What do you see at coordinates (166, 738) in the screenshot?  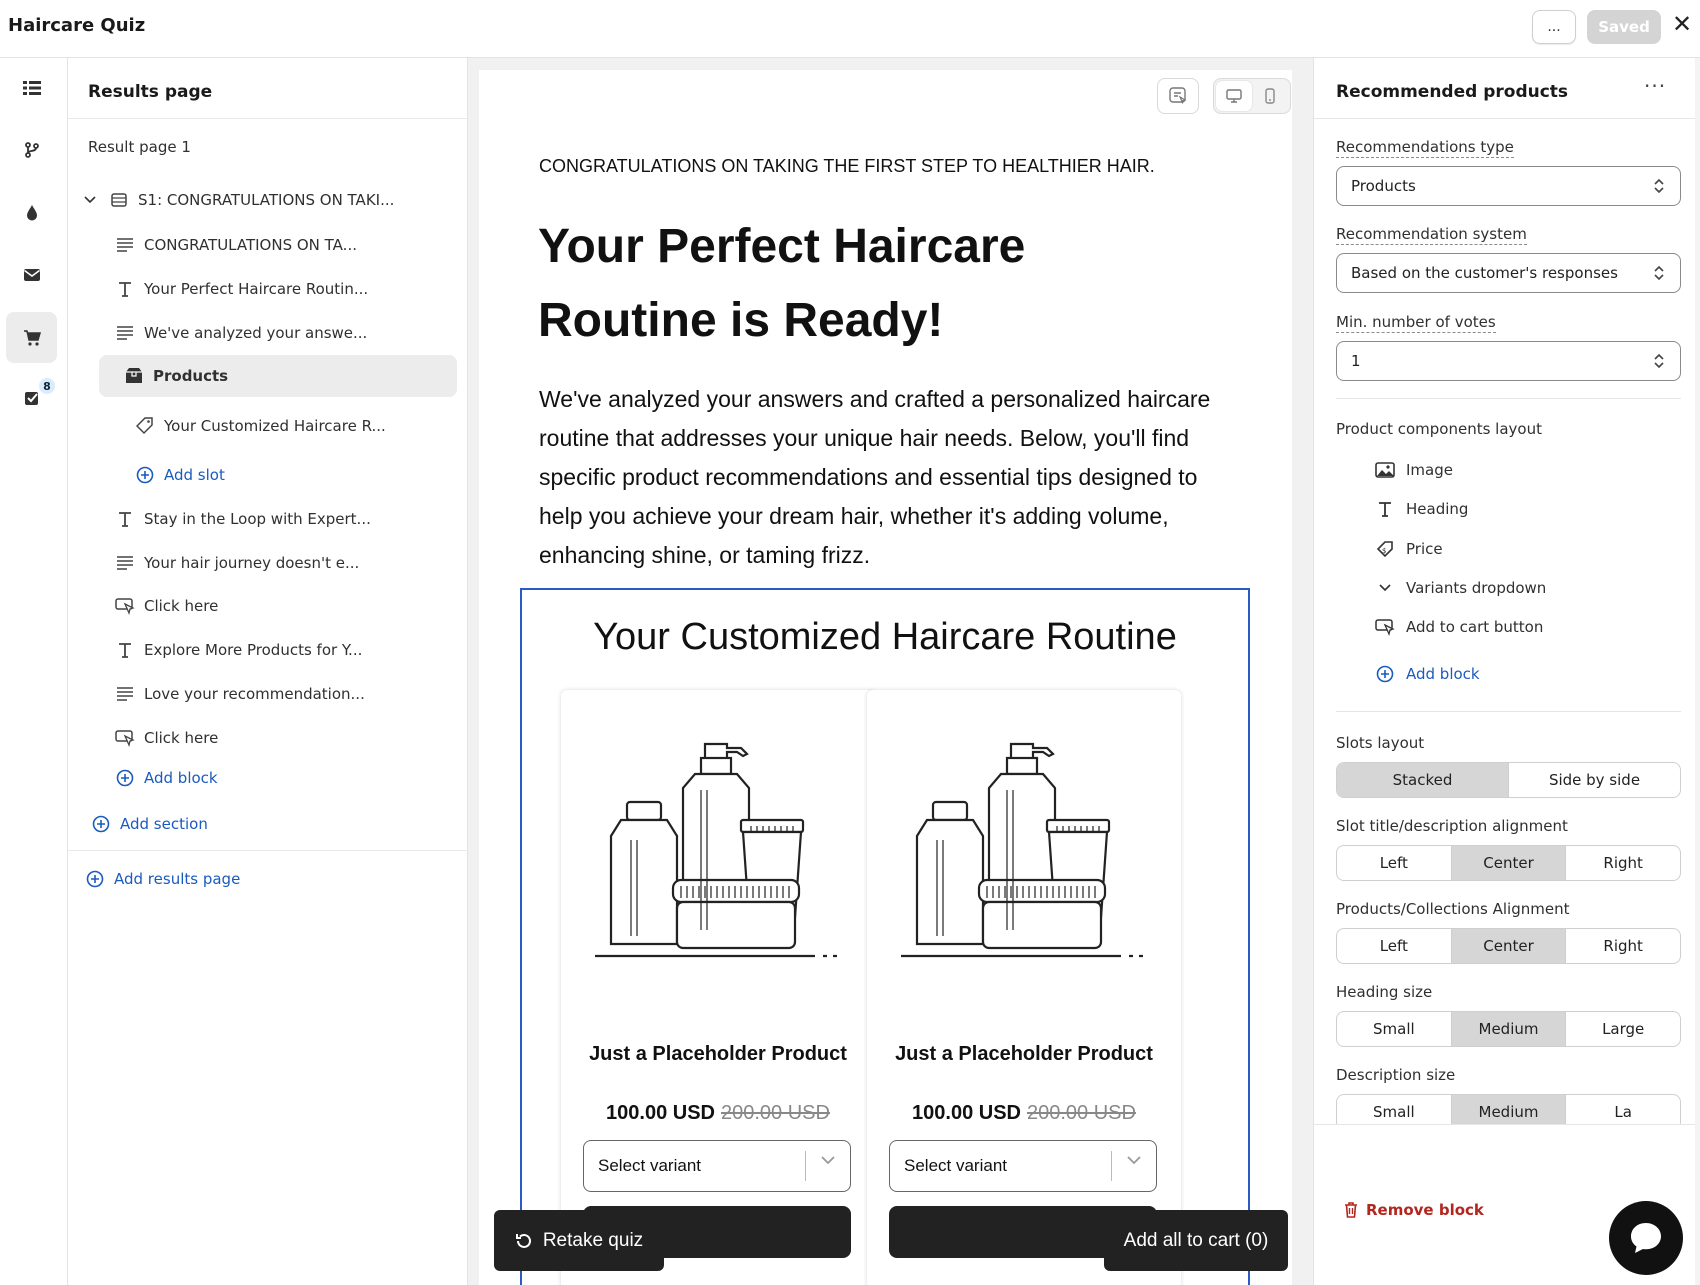 I see `tree-item-button-2: Click here` at bounding box center [166, 738].